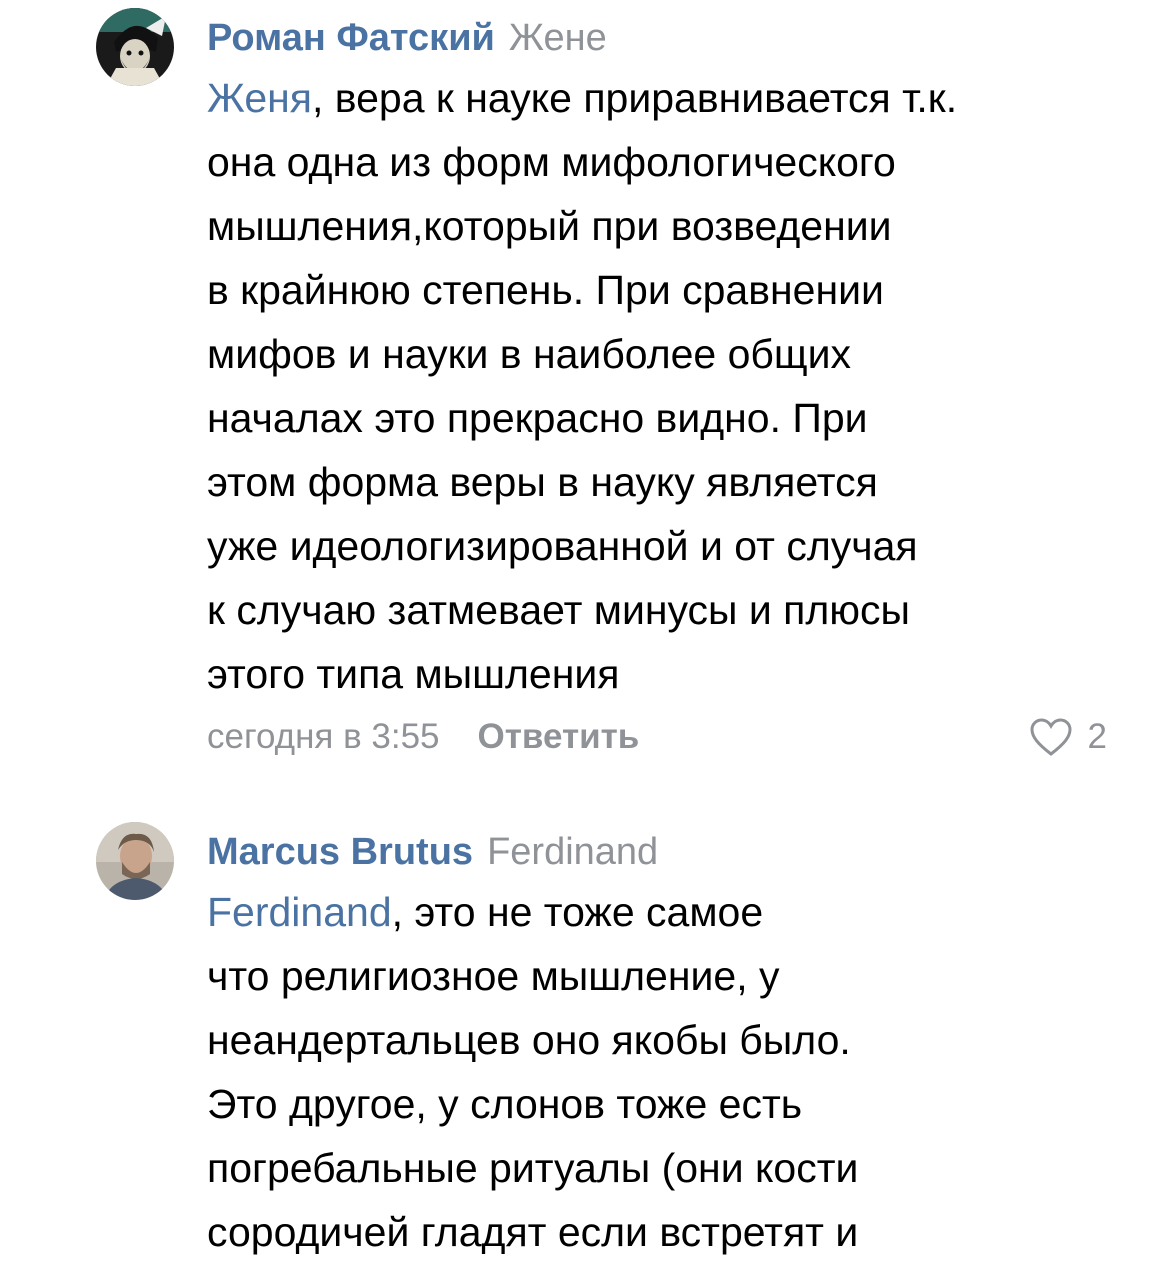 Image resolution: width=1159 pixels, height=1280 pixels. Describe the element at coordinates (558, 38) in the screenshot. I see `reply-to-name: Жене` at that location.